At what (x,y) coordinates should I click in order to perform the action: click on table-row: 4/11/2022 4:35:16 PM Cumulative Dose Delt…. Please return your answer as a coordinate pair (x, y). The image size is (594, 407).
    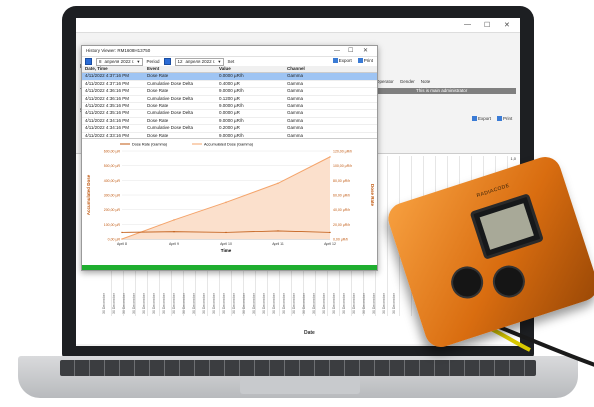
    Looking at the image, I should click on (229, 114).